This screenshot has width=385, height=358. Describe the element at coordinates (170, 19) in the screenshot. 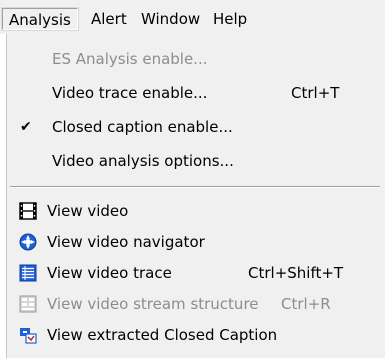

I see `menu-window: Window` at that location.